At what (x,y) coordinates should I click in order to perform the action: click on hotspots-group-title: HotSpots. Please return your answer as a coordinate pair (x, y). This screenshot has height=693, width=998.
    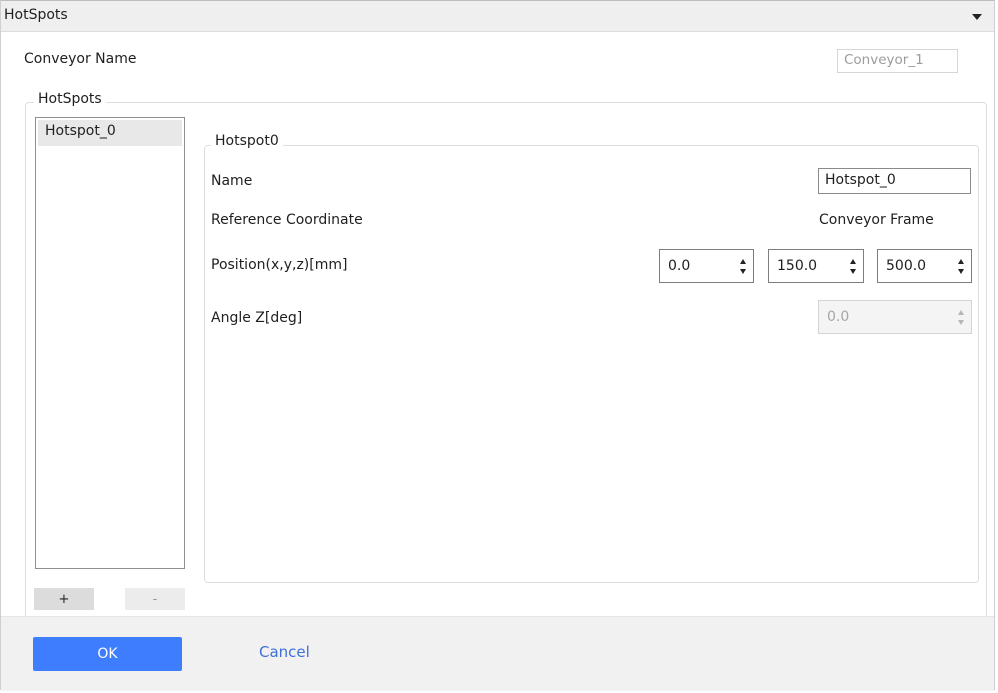
    Looking at the image, I should click on (70, 99).